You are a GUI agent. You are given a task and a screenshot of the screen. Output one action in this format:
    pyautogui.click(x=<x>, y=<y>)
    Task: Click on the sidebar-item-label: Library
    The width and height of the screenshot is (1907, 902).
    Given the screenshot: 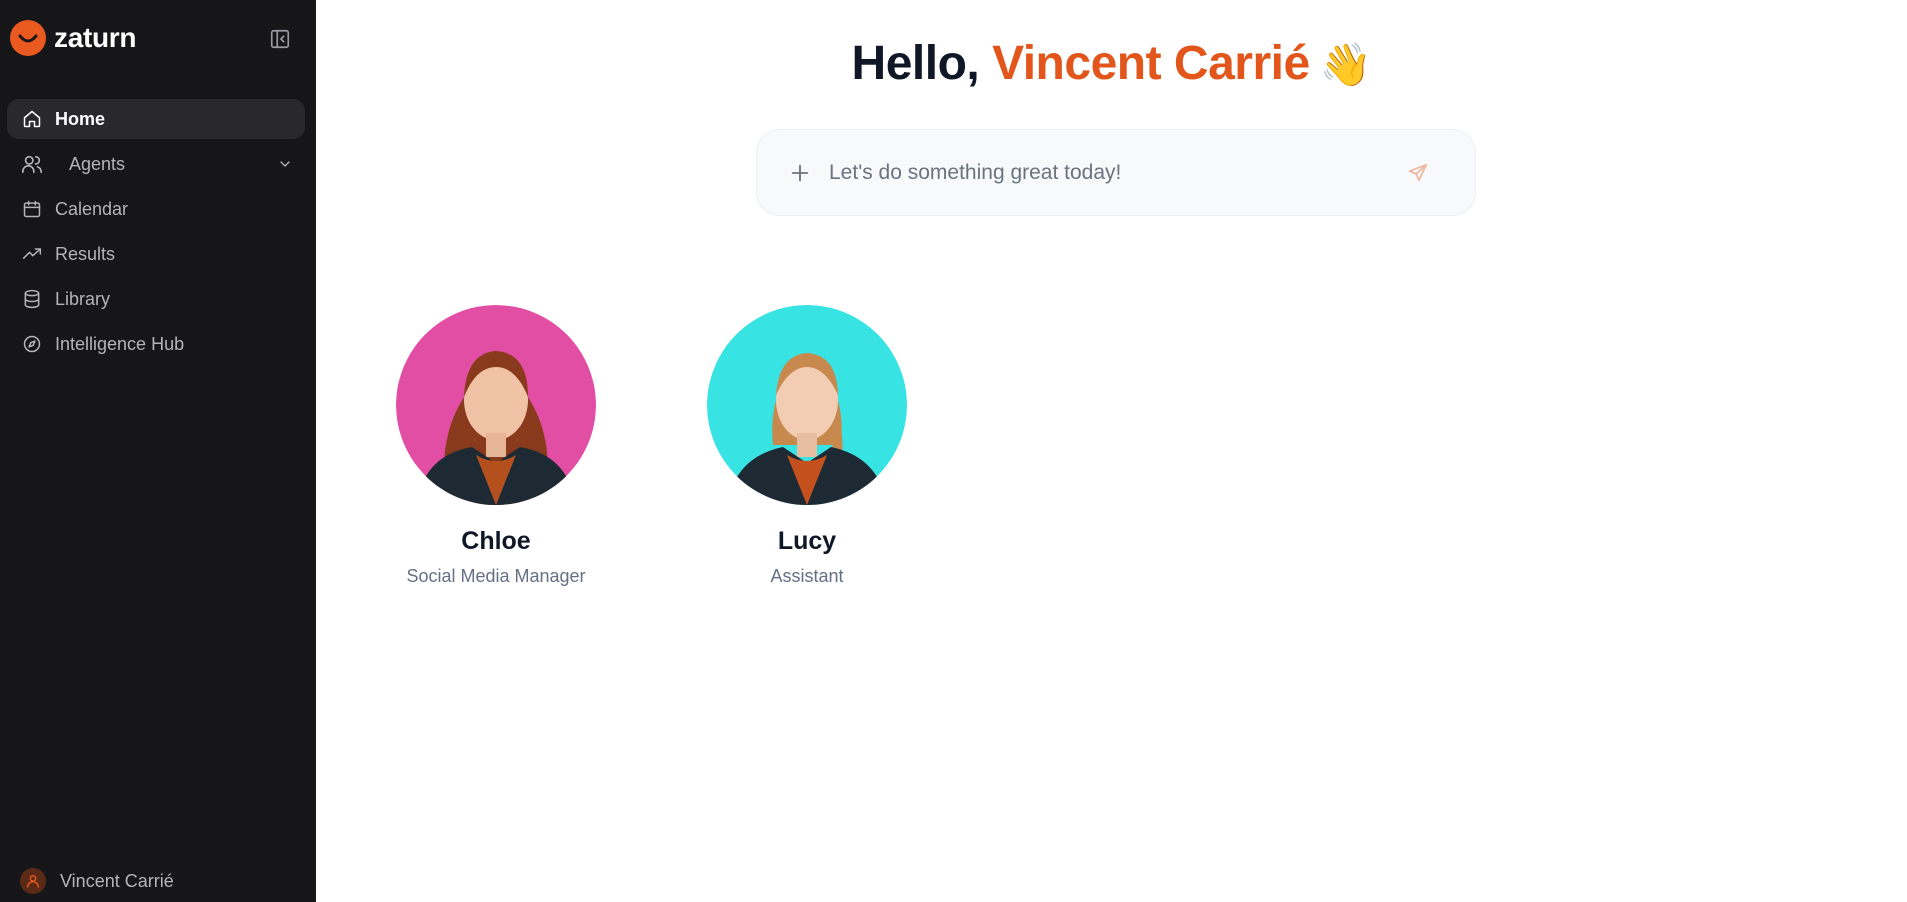 What is the action you would take?
    pyautogui.click(x=83, y=298)
    